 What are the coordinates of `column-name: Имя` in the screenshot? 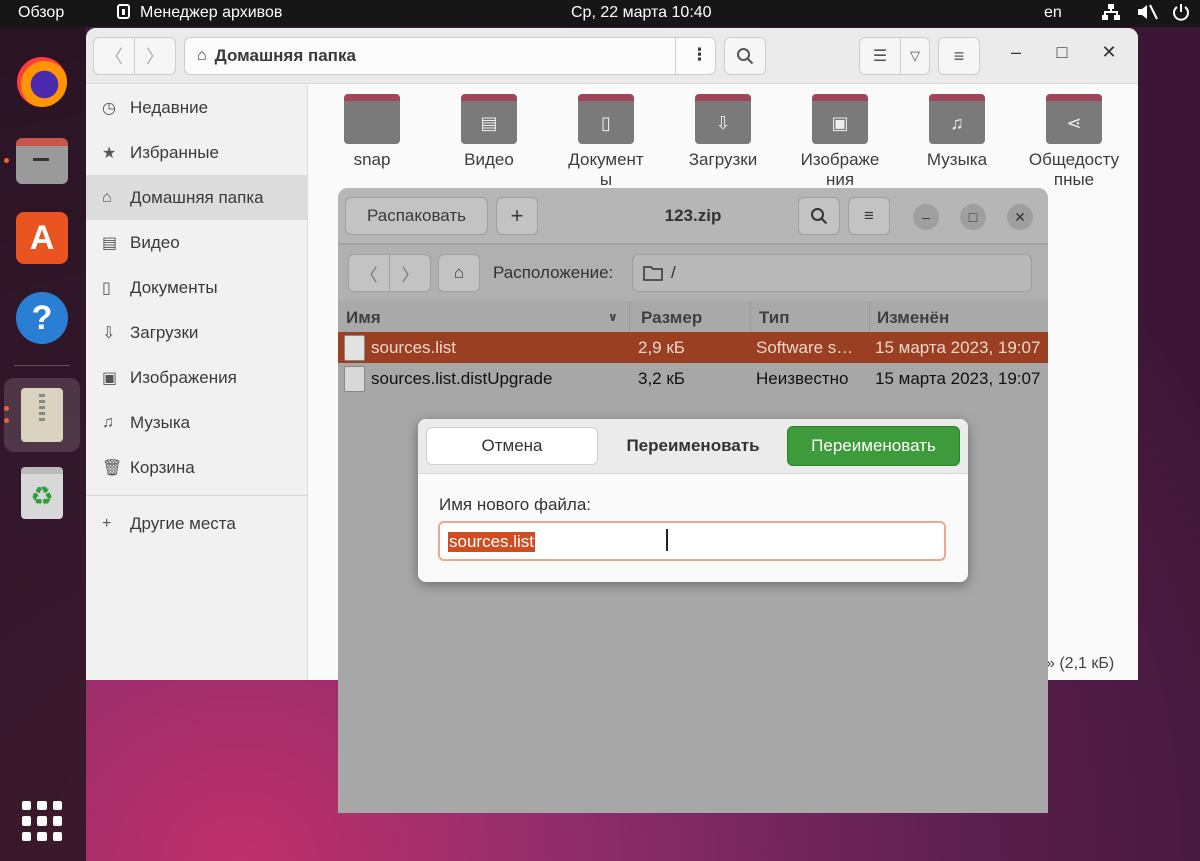 It's located at (363, 318).